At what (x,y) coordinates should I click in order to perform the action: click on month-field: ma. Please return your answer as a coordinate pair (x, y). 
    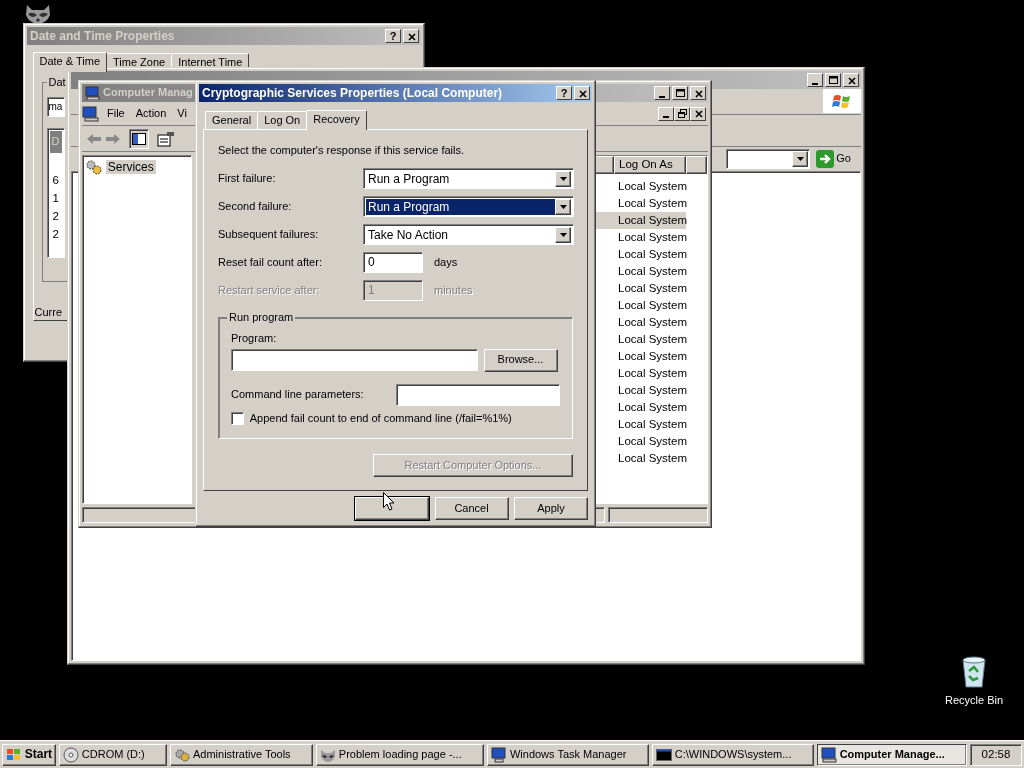
    Looking at the image, I should click on (55, 106).